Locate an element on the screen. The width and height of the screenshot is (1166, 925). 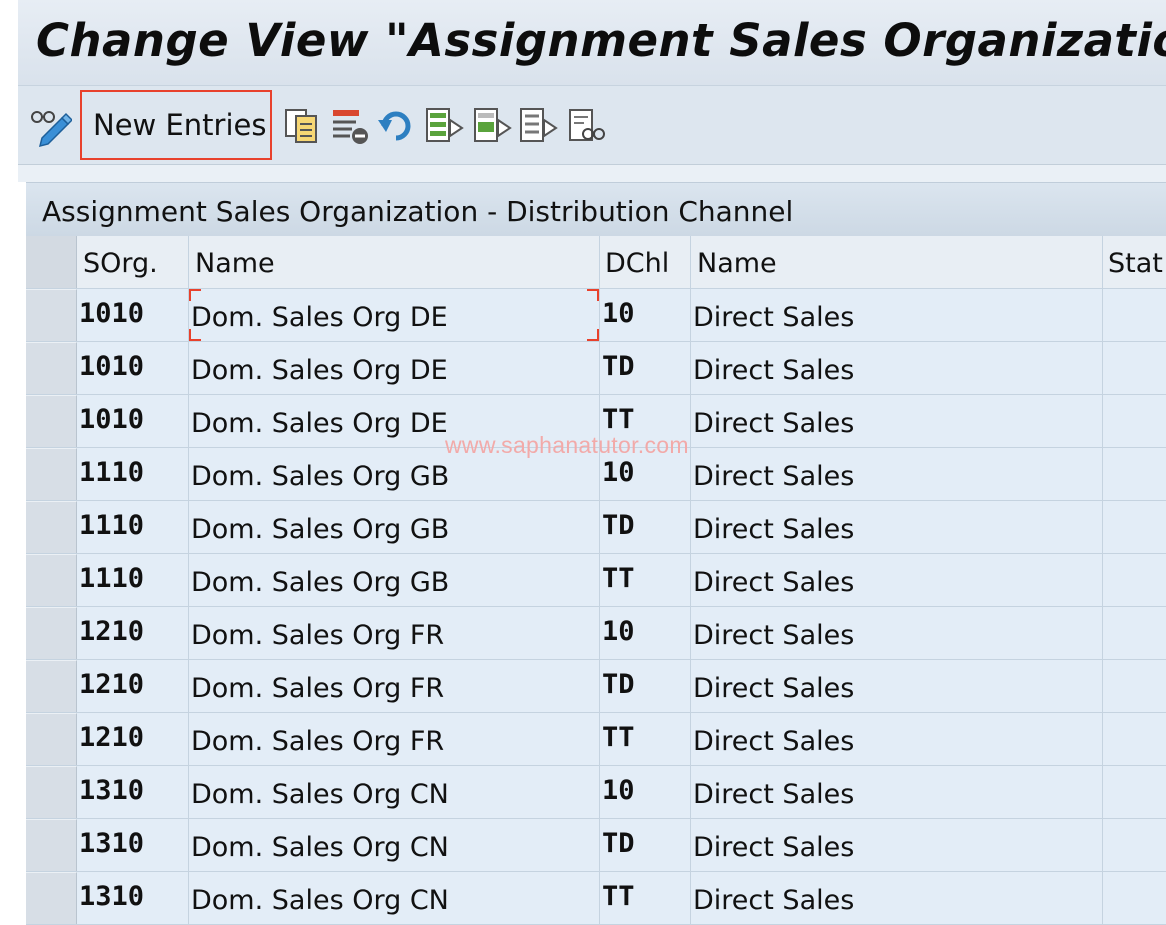
table-row: 1110 Dom. Sales Org GB 10 Direct Sales is located at coordinates (596, 474).